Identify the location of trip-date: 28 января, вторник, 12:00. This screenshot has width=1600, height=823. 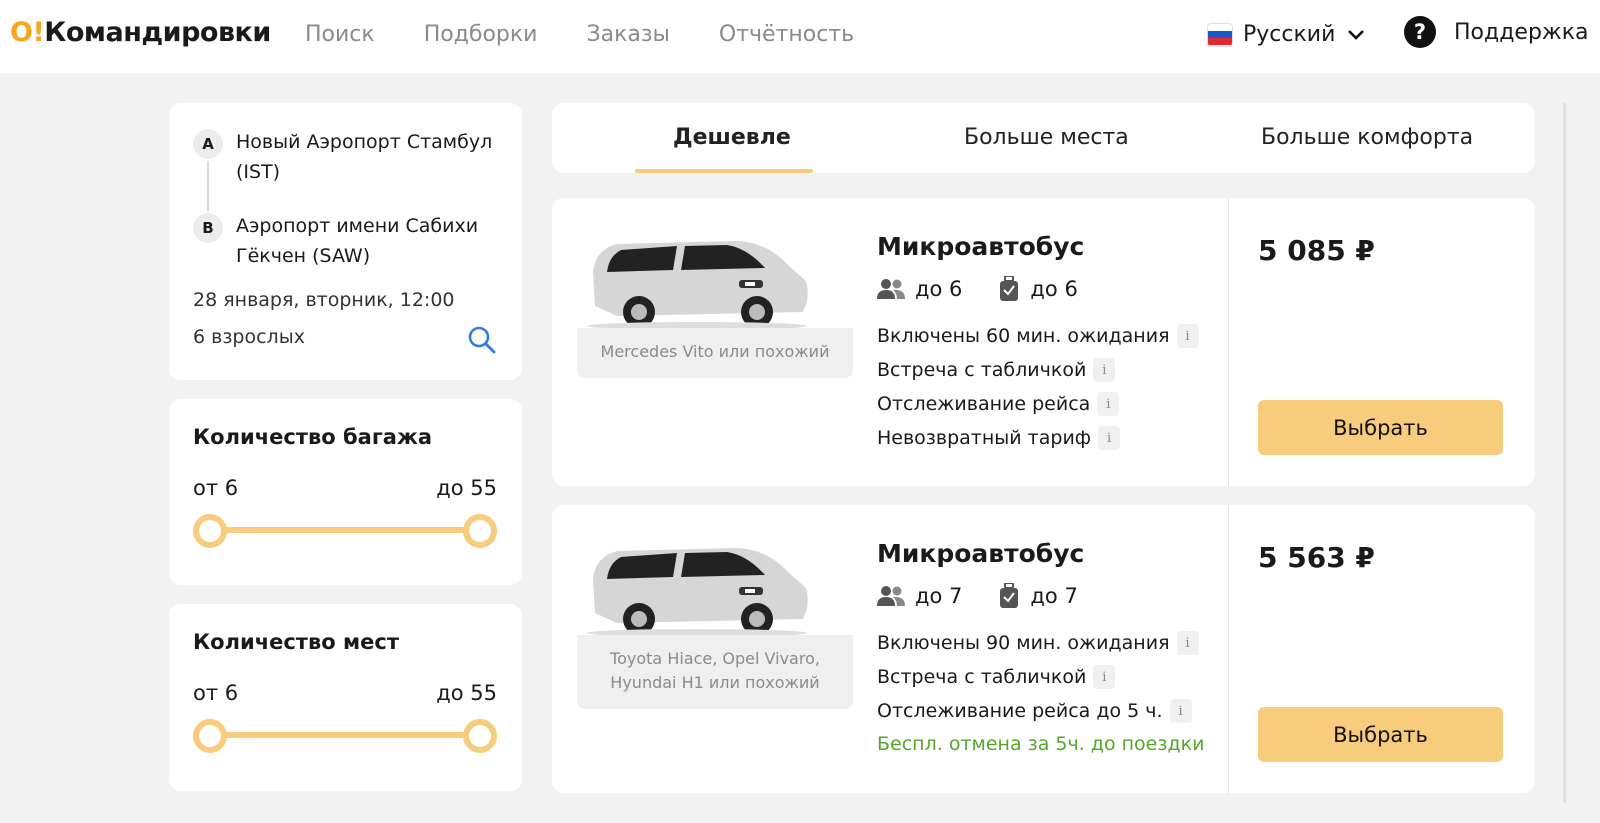
(324, 300).